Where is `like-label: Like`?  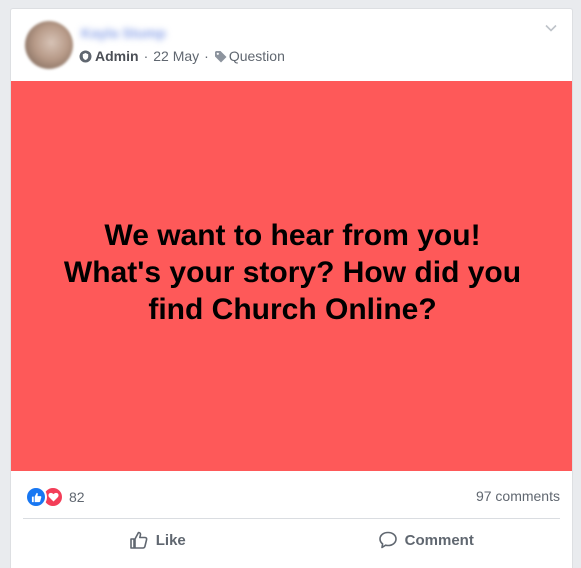
like-label: Like is located at coordinates (170, 540).